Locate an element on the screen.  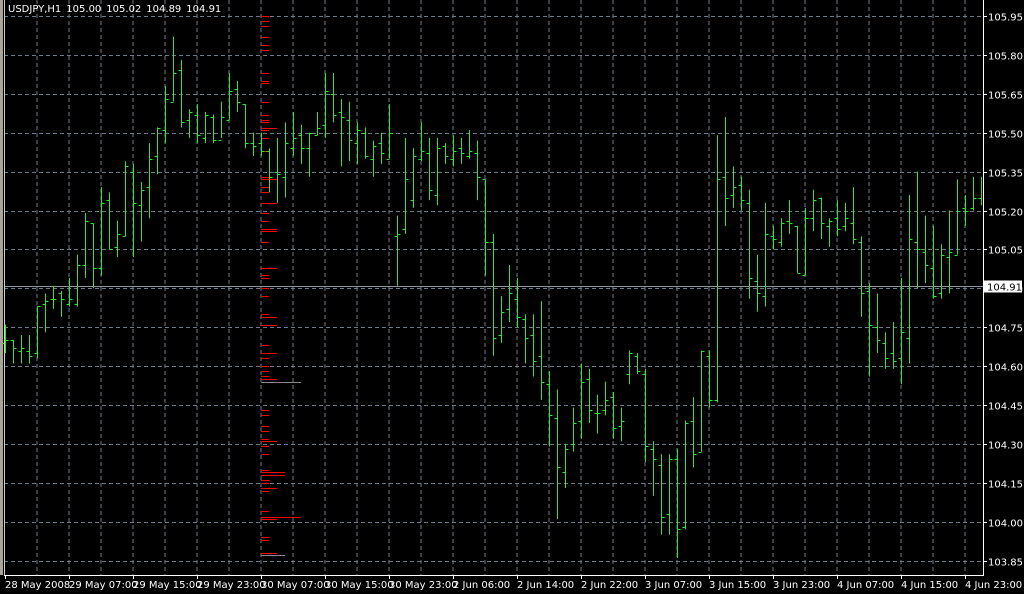
price-tick-label: 105.20 is located at coordinates (1005, 213).